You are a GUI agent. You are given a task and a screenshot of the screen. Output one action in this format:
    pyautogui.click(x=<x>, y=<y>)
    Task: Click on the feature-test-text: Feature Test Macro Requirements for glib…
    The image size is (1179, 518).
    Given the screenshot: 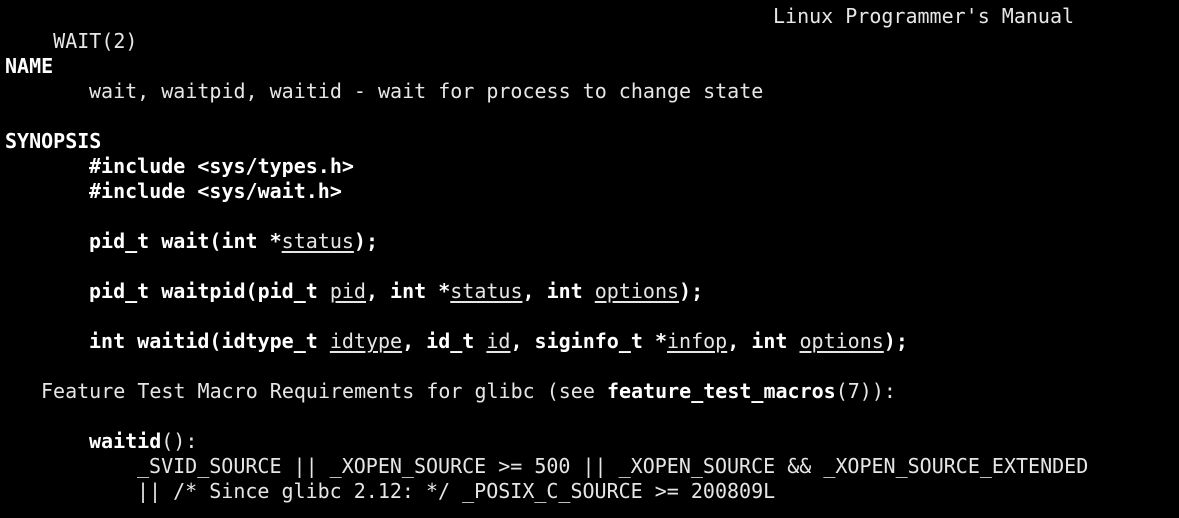 What is the action you would take?
    pyautogui.click(x=324, y=391)
    